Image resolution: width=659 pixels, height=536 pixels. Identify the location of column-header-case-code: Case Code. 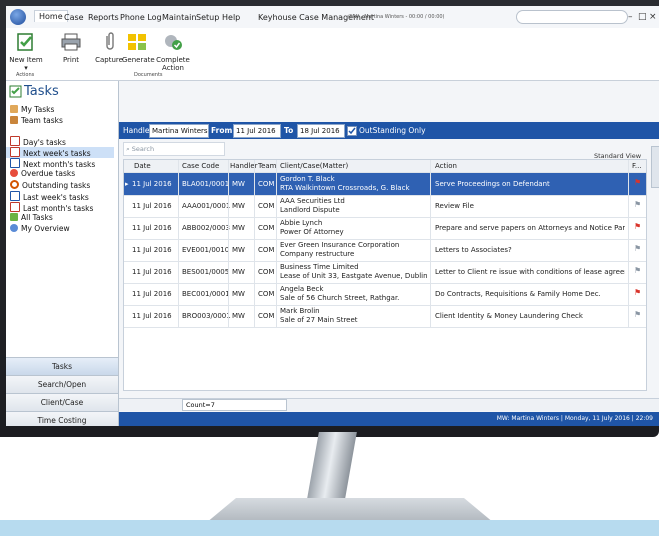
(200, 166).